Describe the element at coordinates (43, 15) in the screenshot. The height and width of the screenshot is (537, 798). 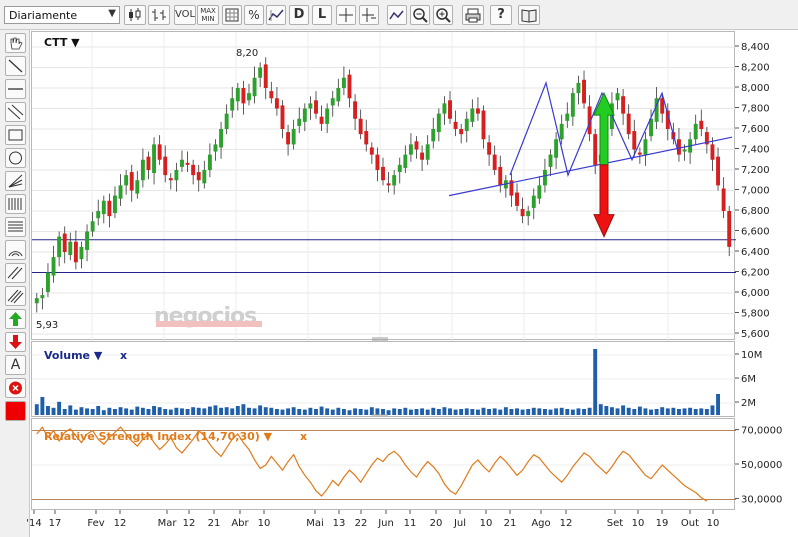
I see `period-select-value: Diariamente` at that location.